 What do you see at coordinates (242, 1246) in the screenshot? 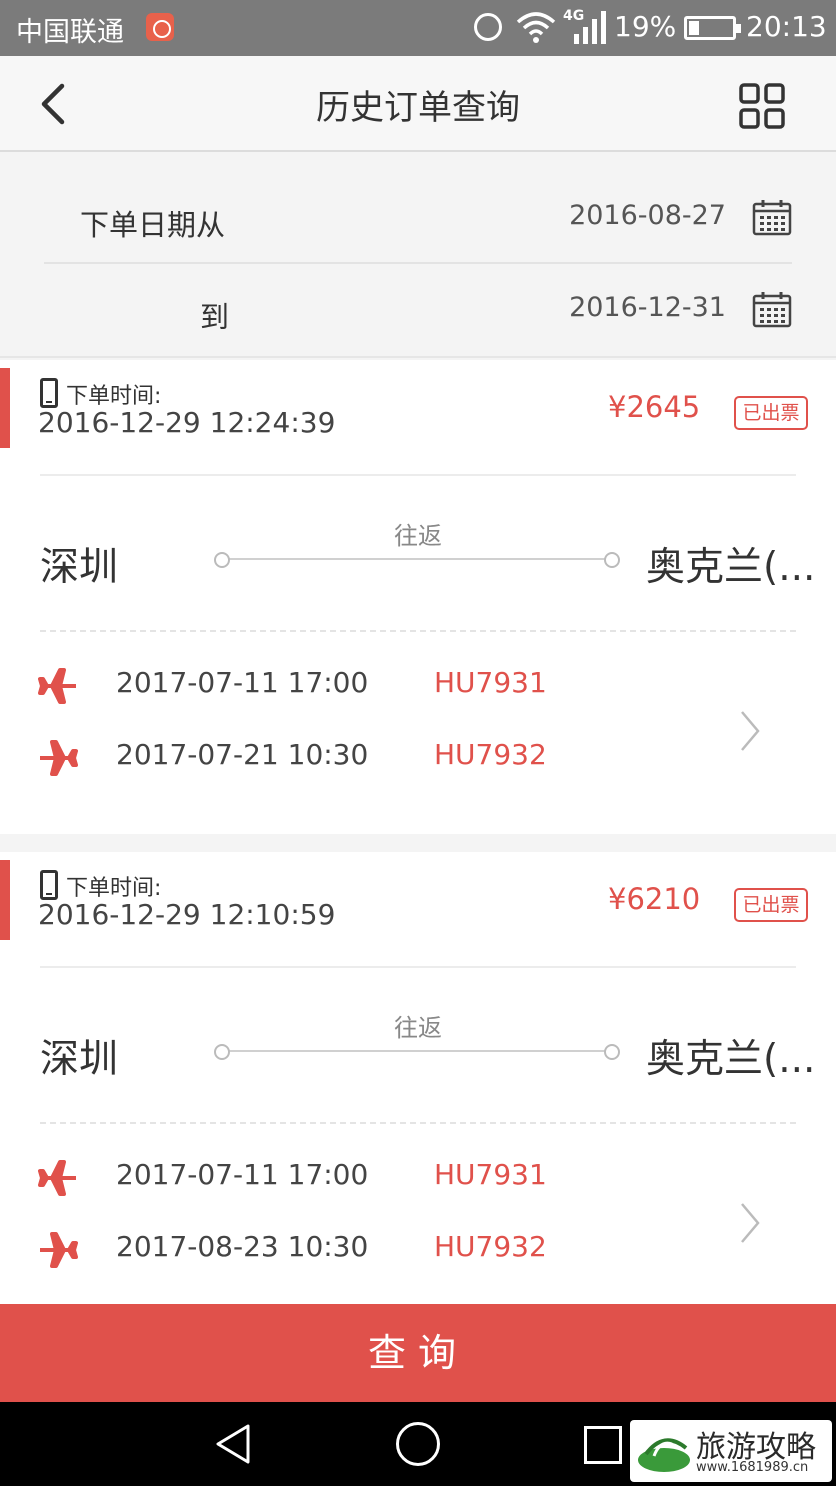
I see `flight-datetime: 2017-08-23 10:30` at bounding box center [242, 1246].